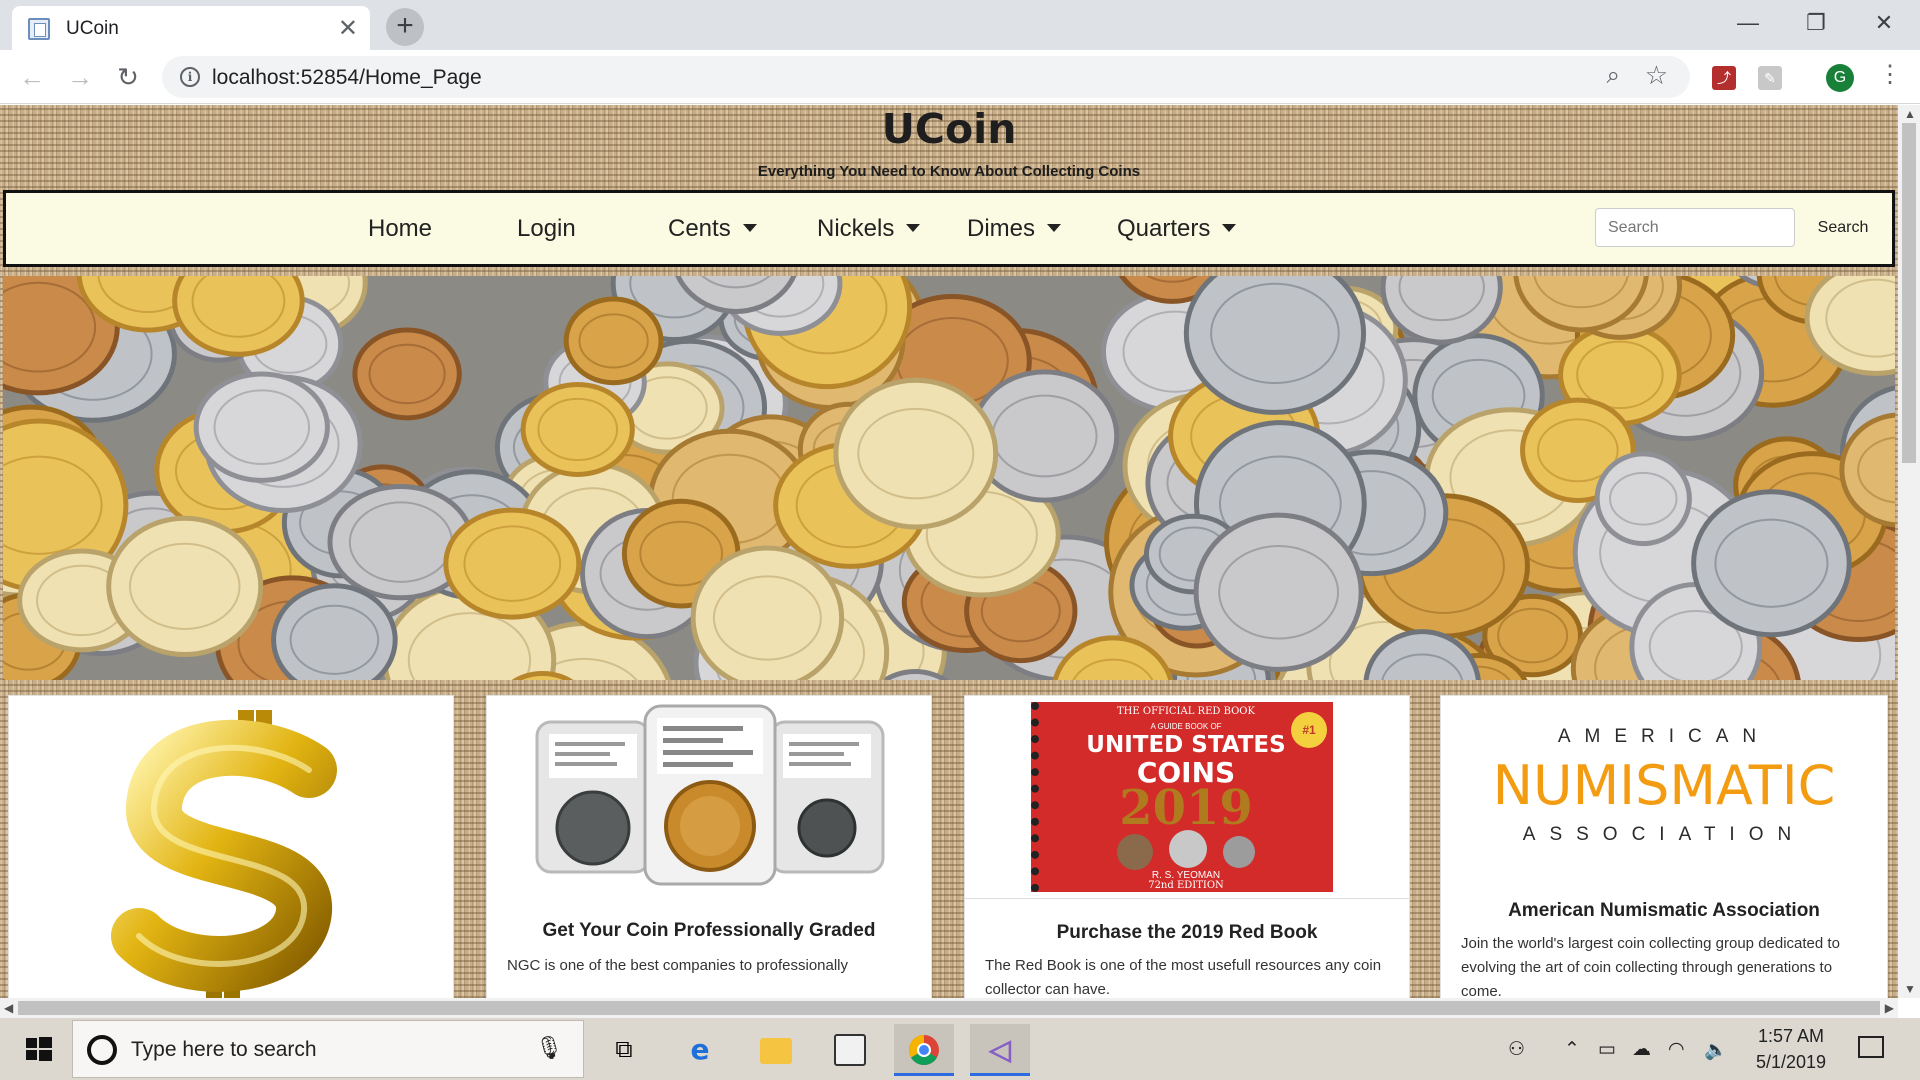 Image resolution: width=1920 pixels, height=1080 pixels. Describe the element at coordinates (102, 1050) in the screenshot. I see `cortana-icon` at that location.